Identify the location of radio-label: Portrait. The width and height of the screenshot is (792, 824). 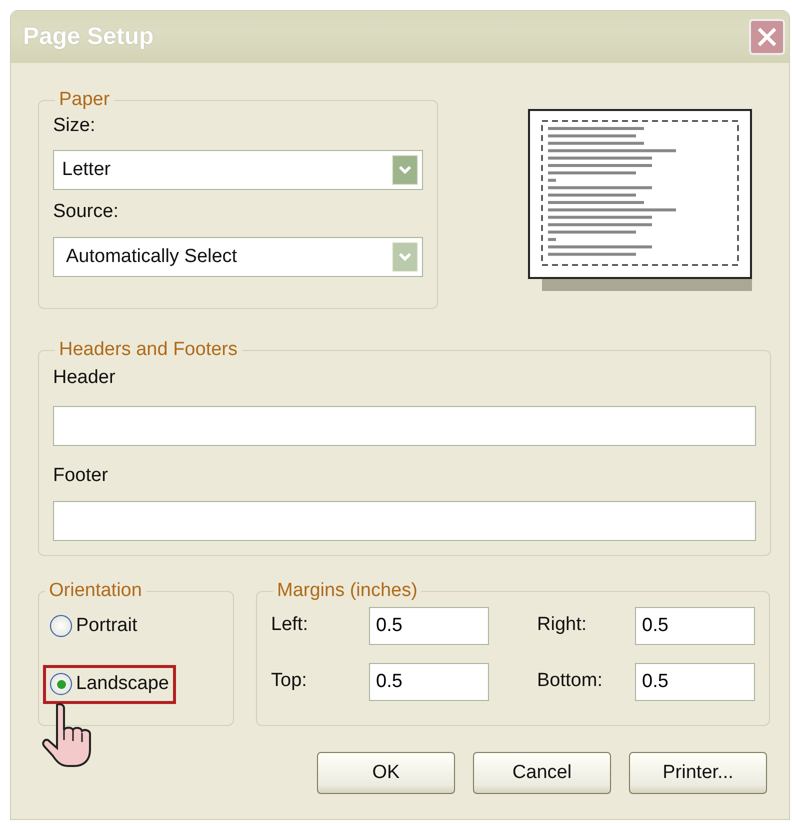
(107, 626).